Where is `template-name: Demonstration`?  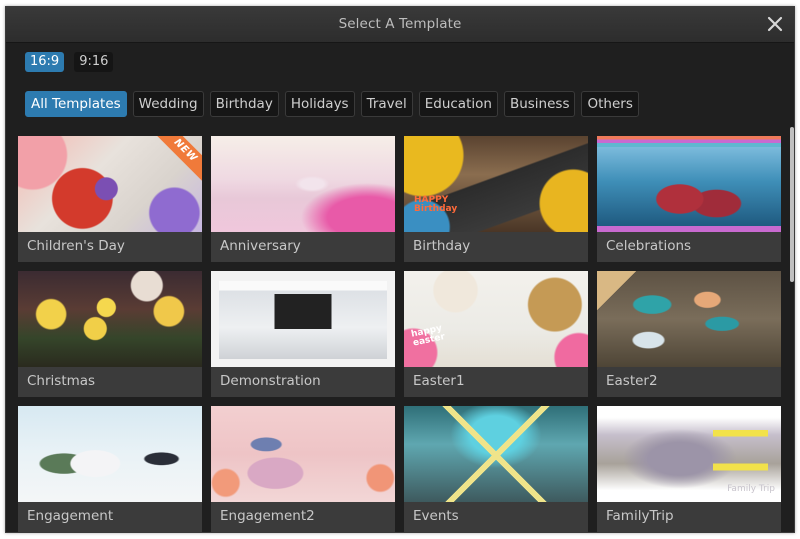
template-name: Demonstration is located at coordinates (270, 381).